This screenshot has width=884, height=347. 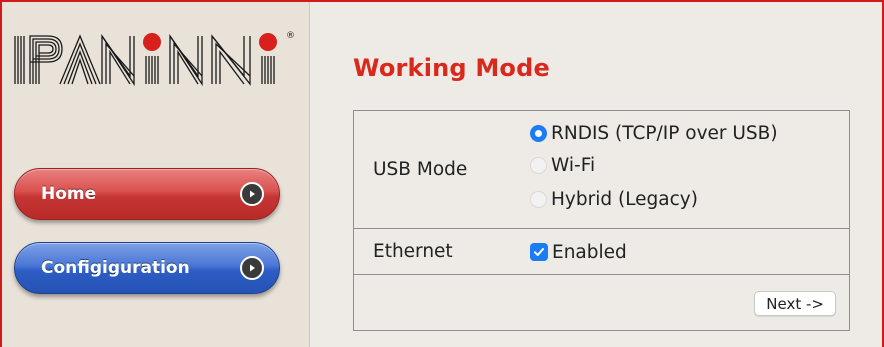 I want to click on home-button-label: Home, so click(x=69, y=194).